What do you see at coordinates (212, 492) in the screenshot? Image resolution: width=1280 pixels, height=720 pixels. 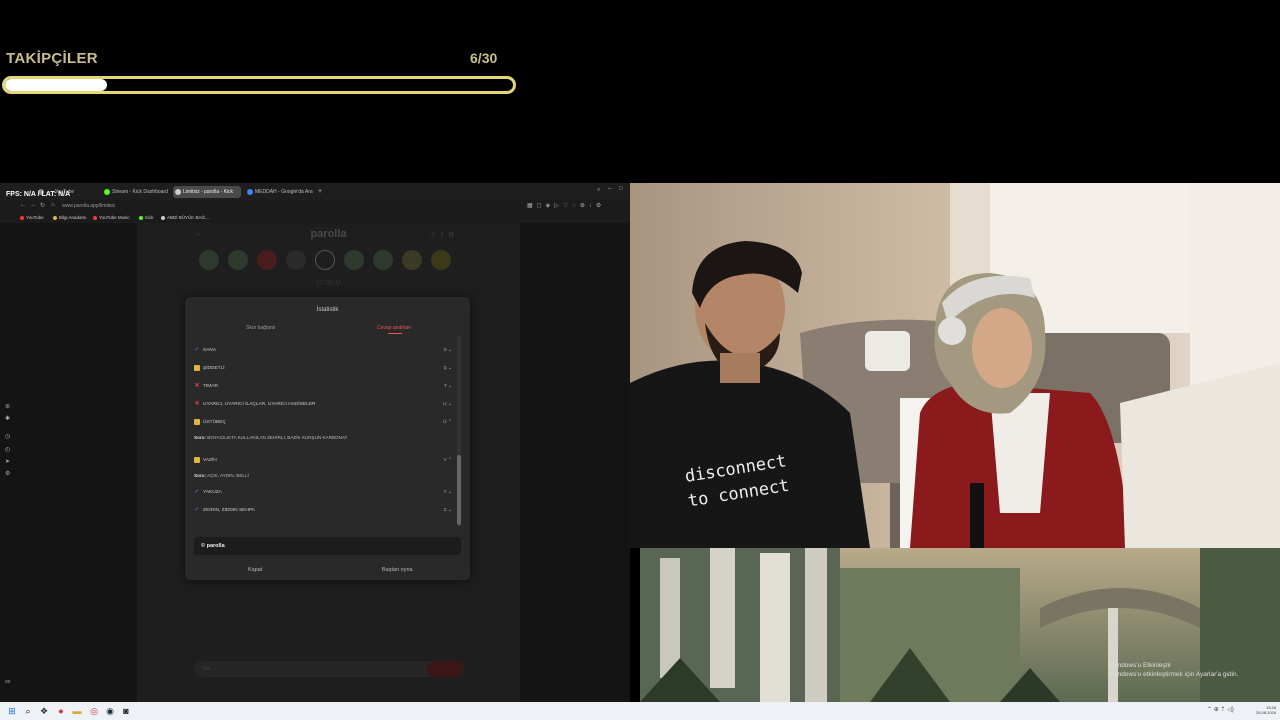 I see `answer-word: YAKUZA` at bounding box center [212, 492].